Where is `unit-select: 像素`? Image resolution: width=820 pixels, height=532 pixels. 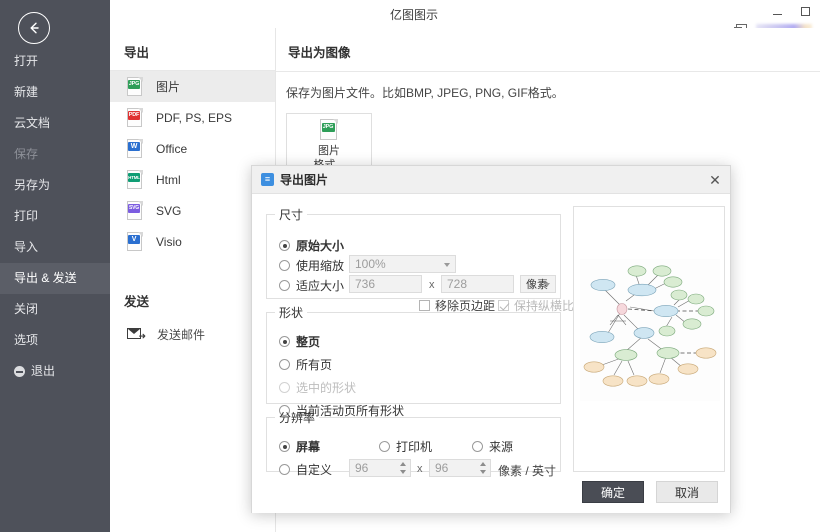
unit-select: 像素 is located at coordinates (538, 284).